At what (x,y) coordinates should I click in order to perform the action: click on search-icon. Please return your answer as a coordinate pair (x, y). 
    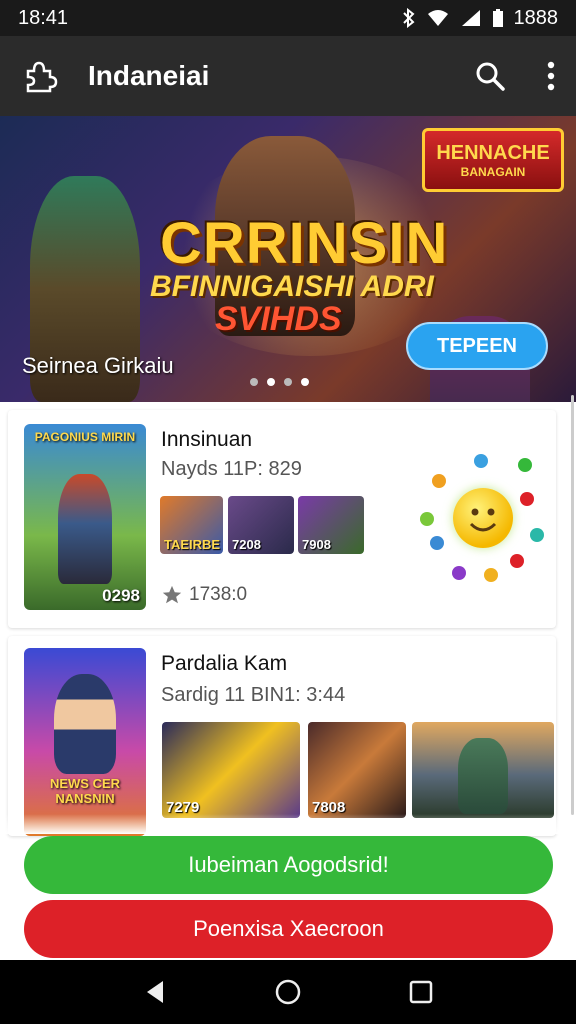
    Looking at the image, I should click on (490, 76).